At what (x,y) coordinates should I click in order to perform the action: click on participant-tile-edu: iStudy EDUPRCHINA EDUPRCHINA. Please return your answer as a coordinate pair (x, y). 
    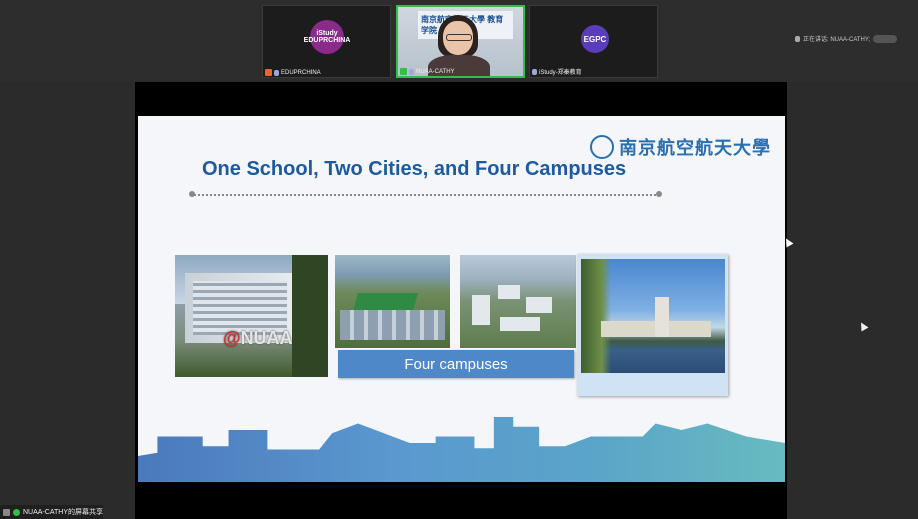
    Looking at the image, I should click on (326, 41).